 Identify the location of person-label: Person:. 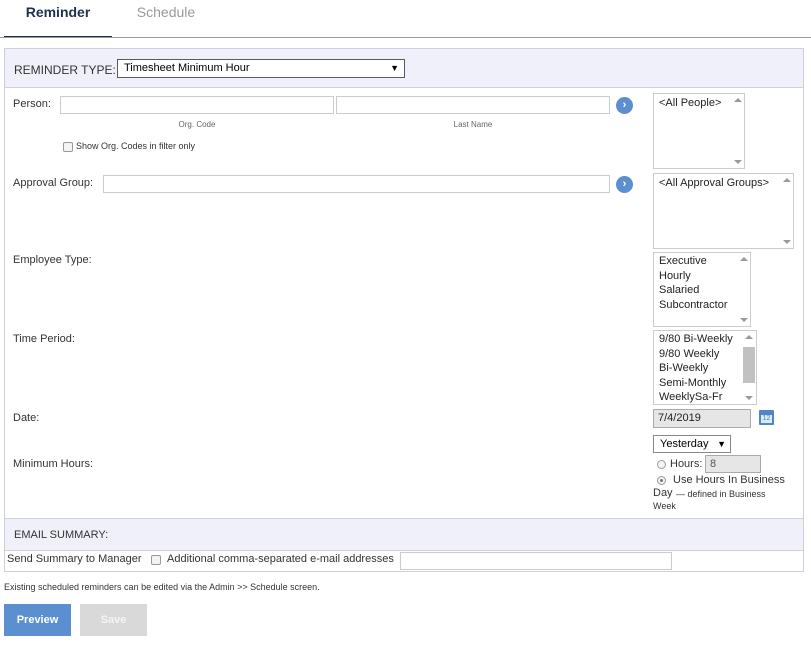
(32, 104).